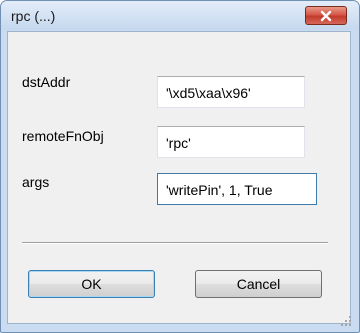  I want to click on close-button, so click(326, 15).